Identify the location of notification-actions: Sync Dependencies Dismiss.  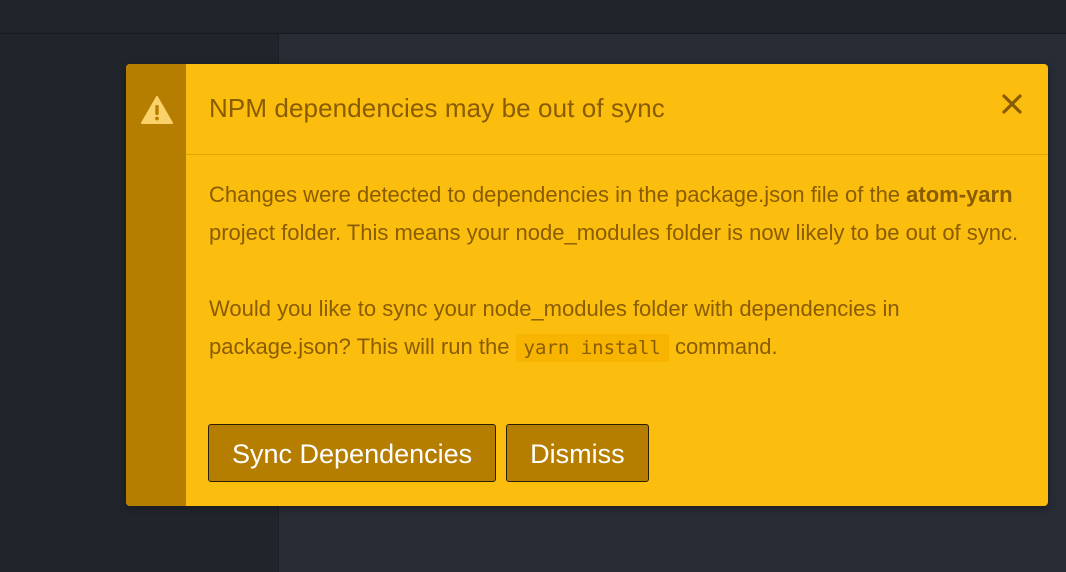
(428, 453).